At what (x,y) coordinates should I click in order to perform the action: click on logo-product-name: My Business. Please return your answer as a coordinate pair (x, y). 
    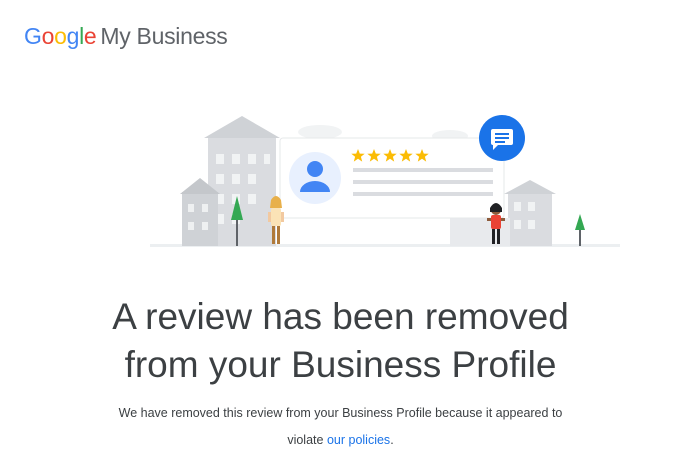
    Looking at the image, I should click on (164, 36).